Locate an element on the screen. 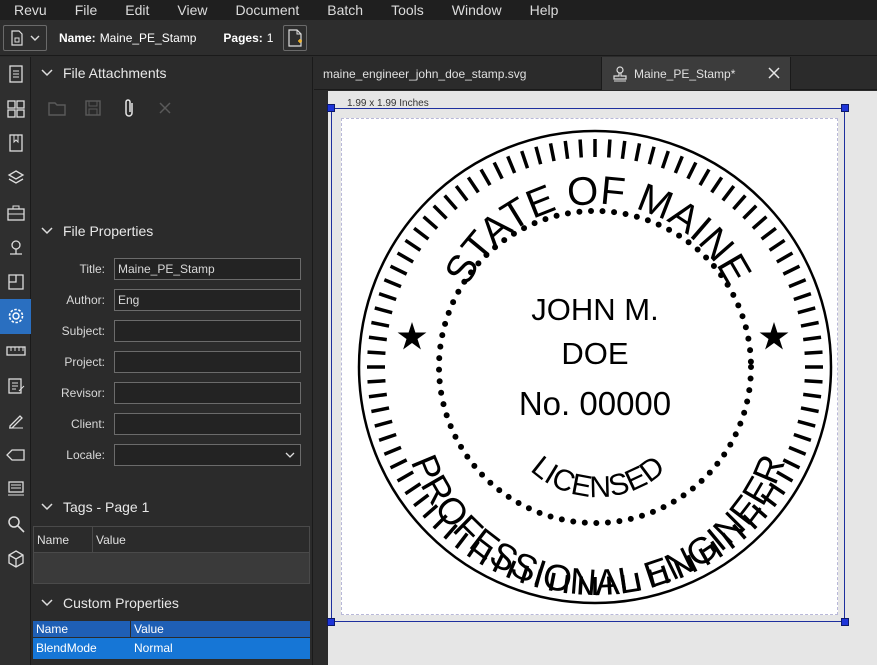 This screenshot has height=665, width=877. search-icon is located at coordinates (16, 524).